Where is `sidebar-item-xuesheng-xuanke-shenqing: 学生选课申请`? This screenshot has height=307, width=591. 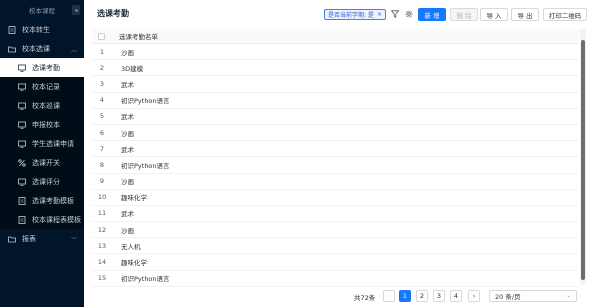
sidebar-item-xuesheng-xuanke-shenqing: 学生选课申请 is located at coordinates (42, 143).